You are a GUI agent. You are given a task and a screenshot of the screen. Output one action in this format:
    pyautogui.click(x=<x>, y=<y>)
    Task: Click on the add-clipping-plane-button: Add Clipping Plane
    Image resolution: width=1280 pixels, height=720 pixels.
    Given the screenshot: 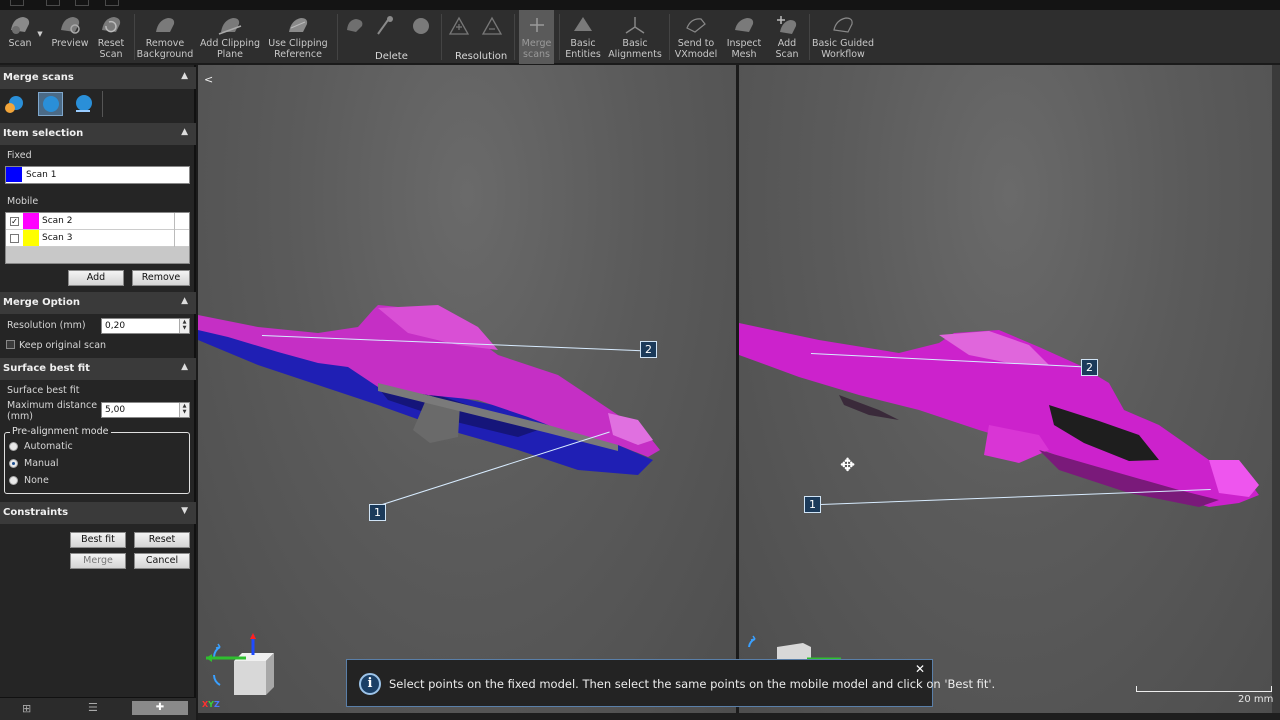 What is the action you would take?
    pyautogui.click(x=230, y=37)
    